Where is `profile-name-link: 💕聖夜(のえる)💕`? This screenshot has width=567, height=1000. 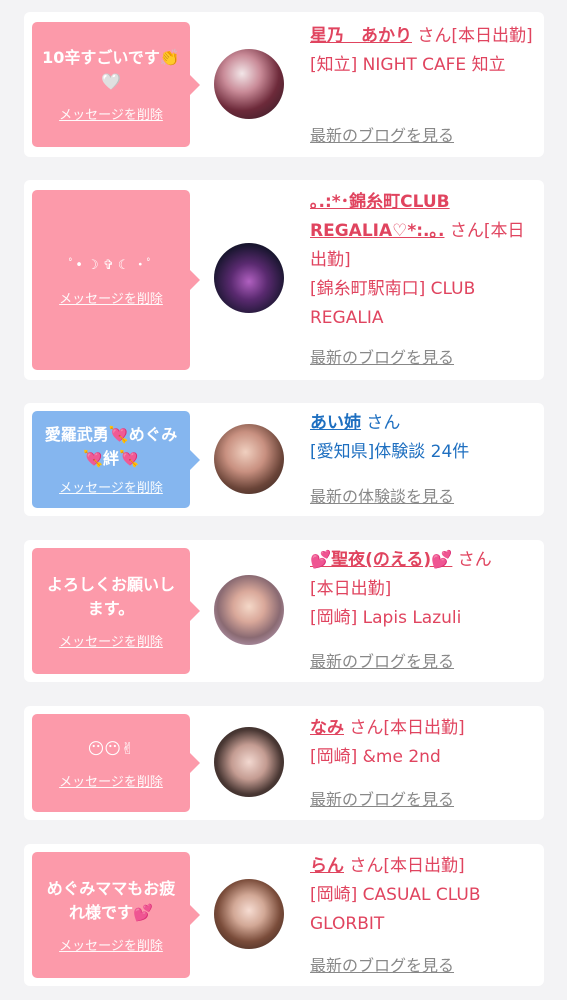 profile-name-link: 💕聖夜(のえる)💕 is located at coordinates (381, 560).